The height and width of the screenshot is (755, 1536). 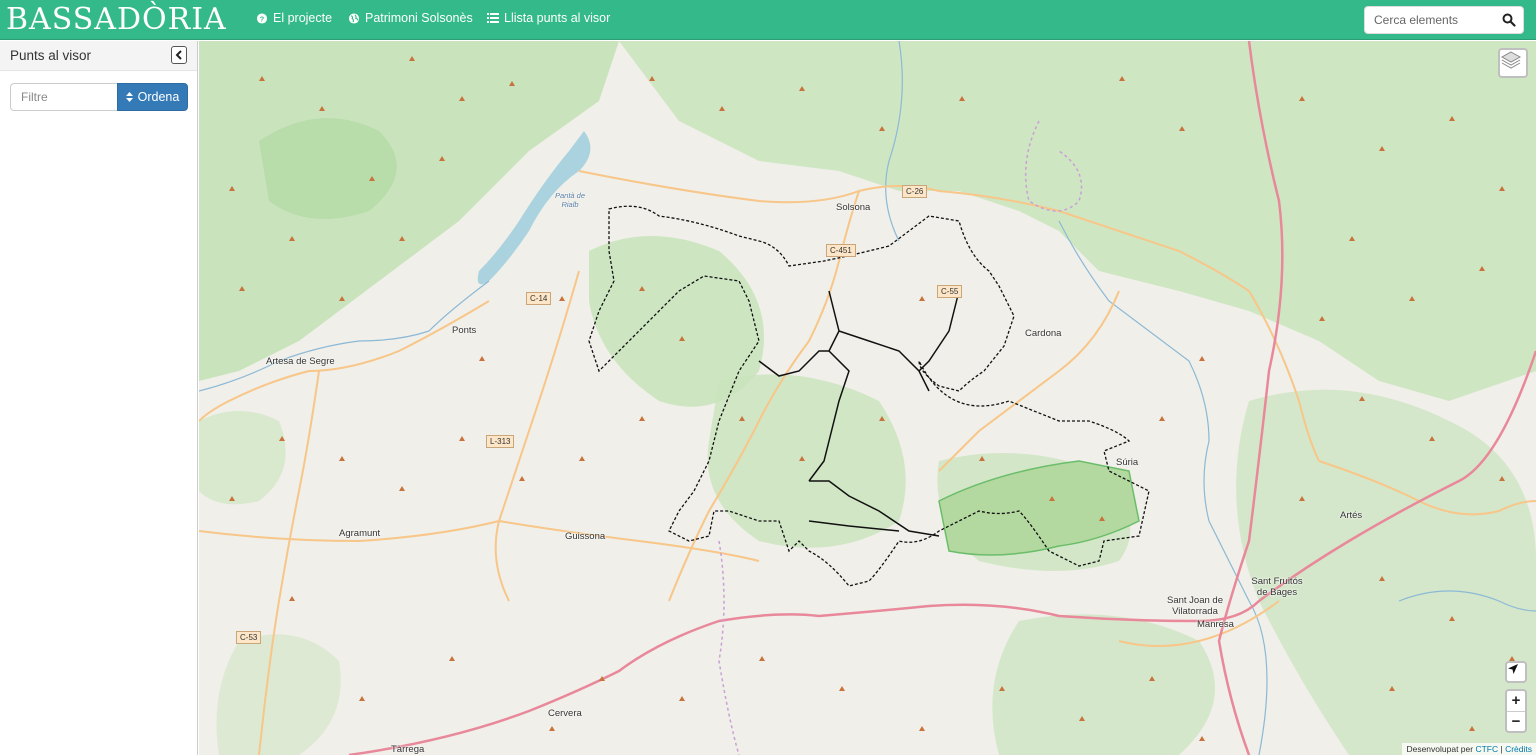 What do you see at coordinates (51, 55) in the screenshot?
I see `sidebar-title: Punts al visor` at bounding box center [51, 55].